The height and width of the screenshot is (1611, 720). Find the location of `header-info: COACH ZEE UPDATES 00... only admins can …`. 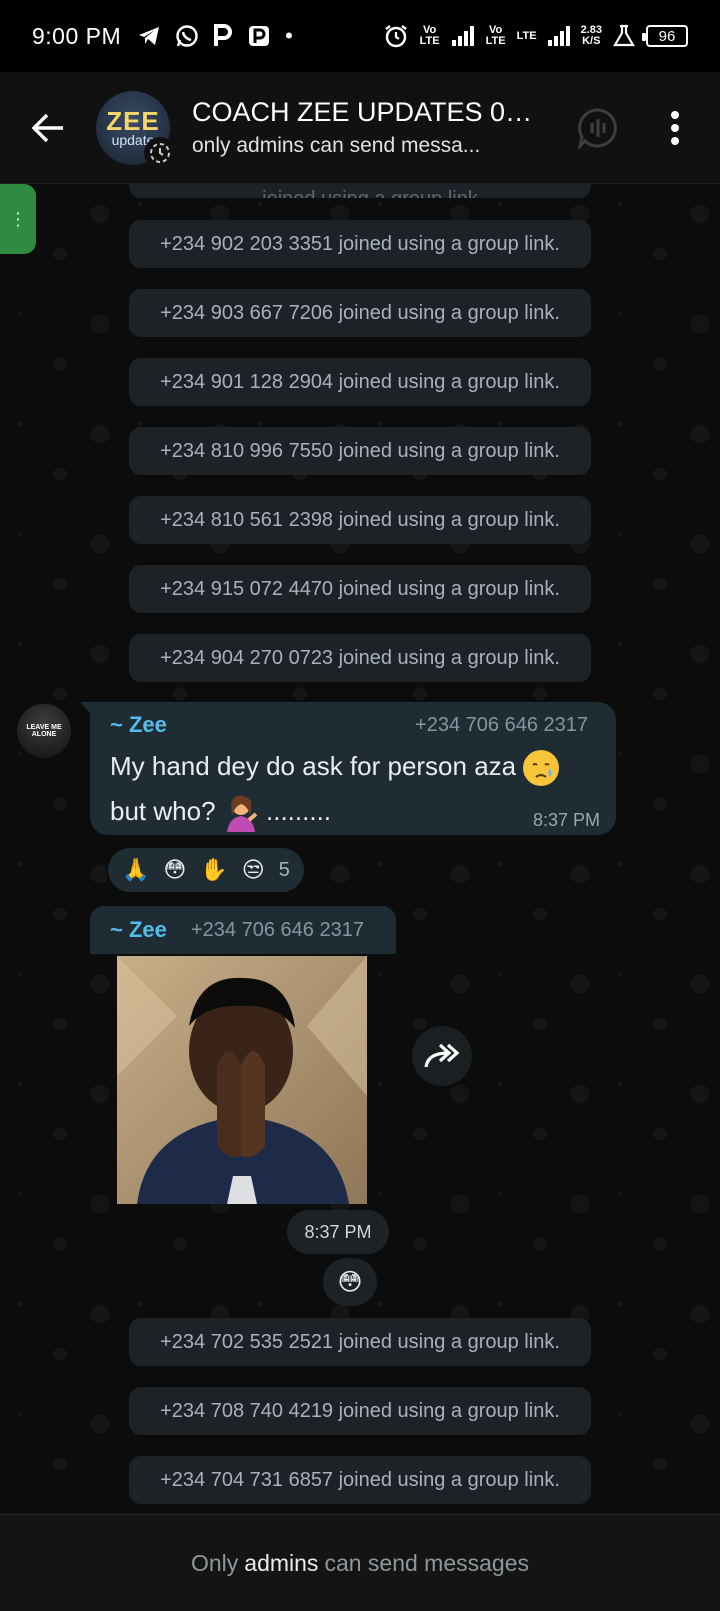

header-info: COACH ZEE UPDATES 00... only admins can … is located at coordinates (367, 127).